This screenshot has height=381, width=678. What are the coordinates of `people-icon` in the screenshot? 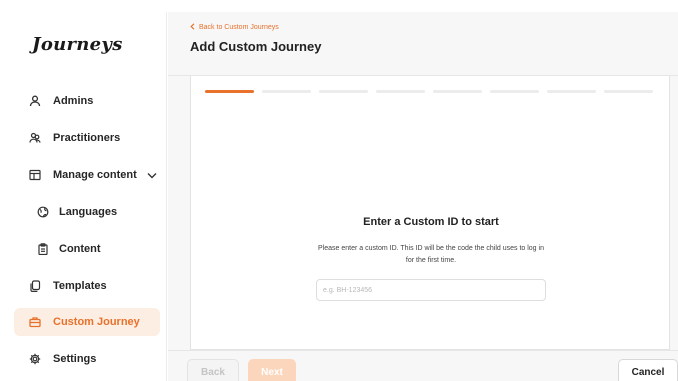 It's located at (35, 138).